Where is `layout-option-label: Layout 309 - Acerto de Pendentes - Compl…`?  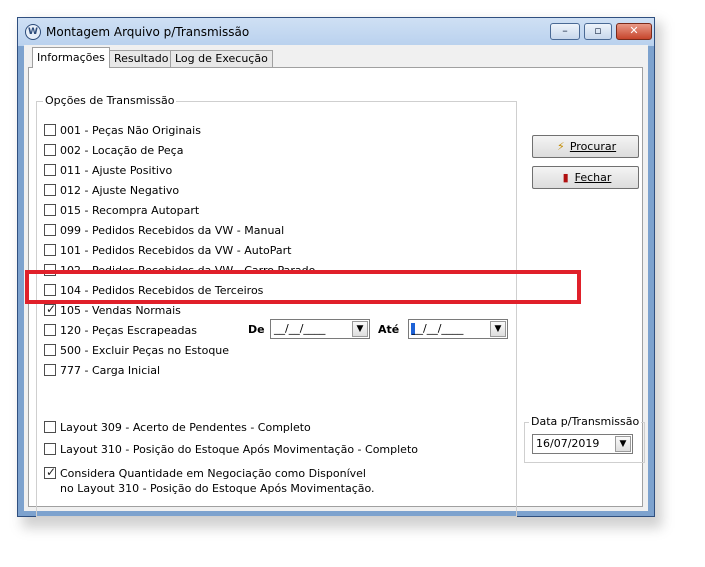
layout-option-label: Layout 309 - Acerto de Pendentes - Compl… is located at coordinates (185, 427).